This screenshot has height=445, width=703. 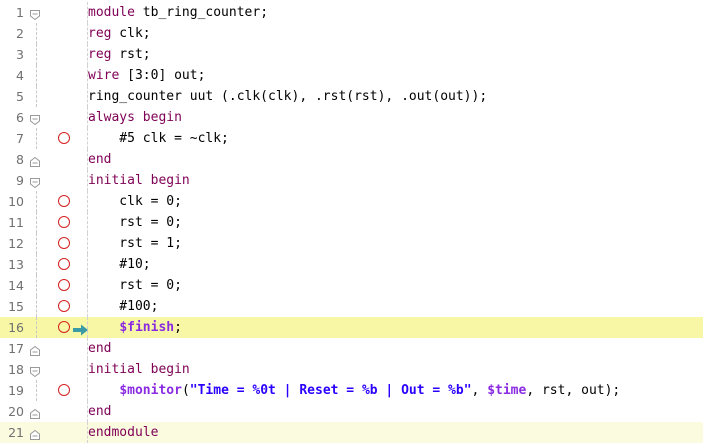 I want to click on code-line: 4 wire [3:0] out;, so click(x=351, y=75).